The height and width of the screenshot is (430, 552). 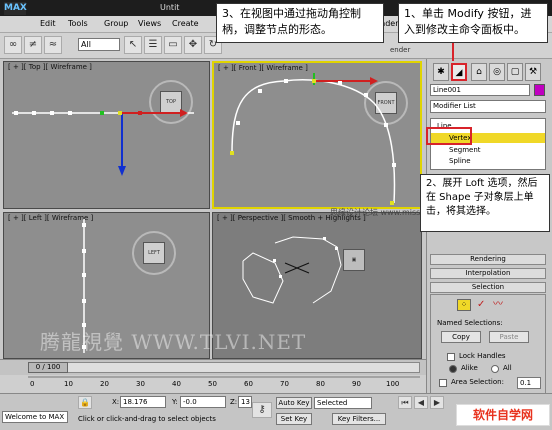 What do you see at coordinates (461, 337) in the screenshot?
I see `copy-button: Copy` at bounding box center [461, 337].